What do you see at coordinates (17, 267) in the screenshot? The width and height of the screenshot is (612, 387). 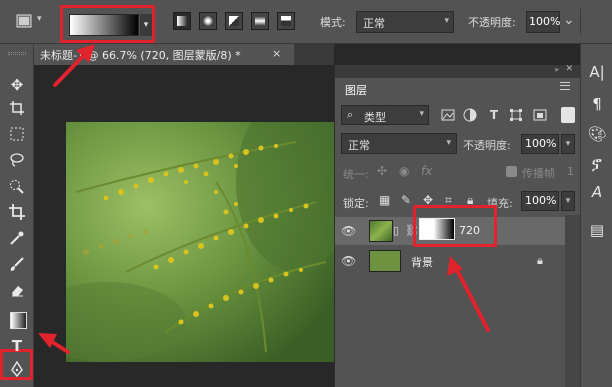 I see `brush-icon` at bounding box center [17, 267].